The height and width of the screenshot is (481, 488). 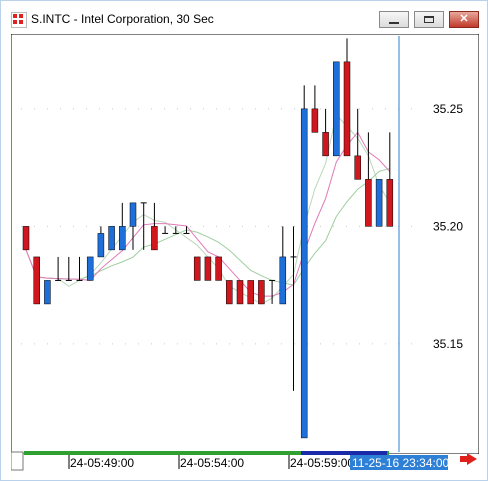 What do you see at coordinates (401, 463) in the screenshot?
I see `crosshair-time-label: 11-25-16 23:34:00` at bounding box center [401, 463].